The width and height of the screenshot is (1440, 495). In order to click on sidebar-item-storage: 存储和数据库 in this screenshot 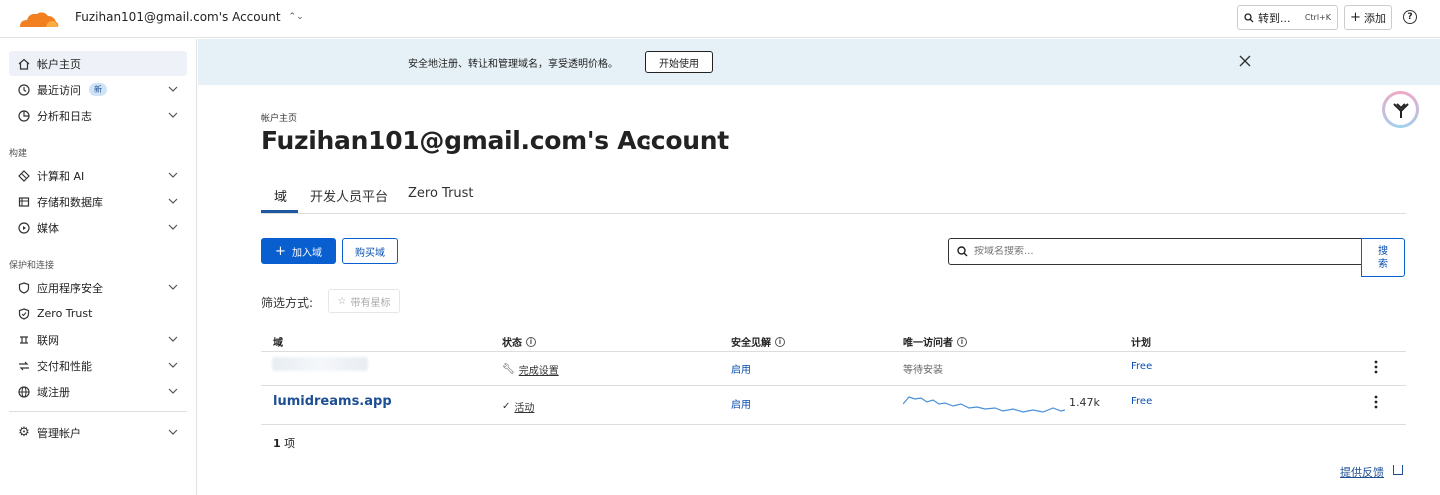, I will do `click(98, 201)`.